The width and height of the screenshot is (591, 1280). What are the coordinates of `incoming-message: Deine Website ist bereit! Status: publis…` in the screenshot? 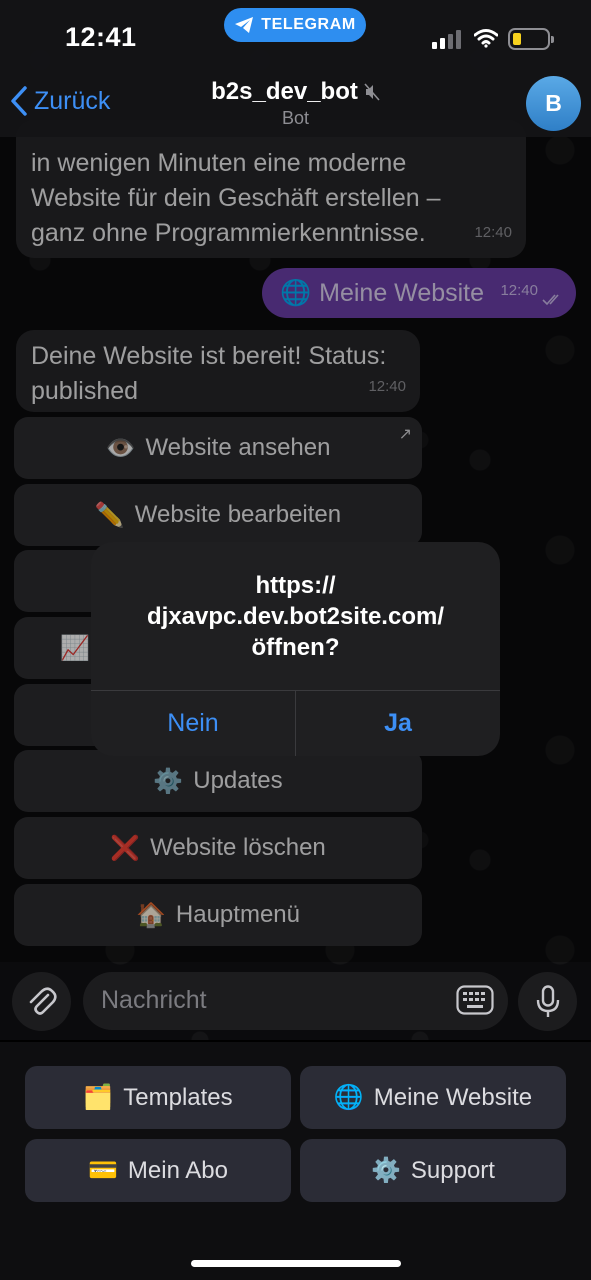 It's located at (218, 371).